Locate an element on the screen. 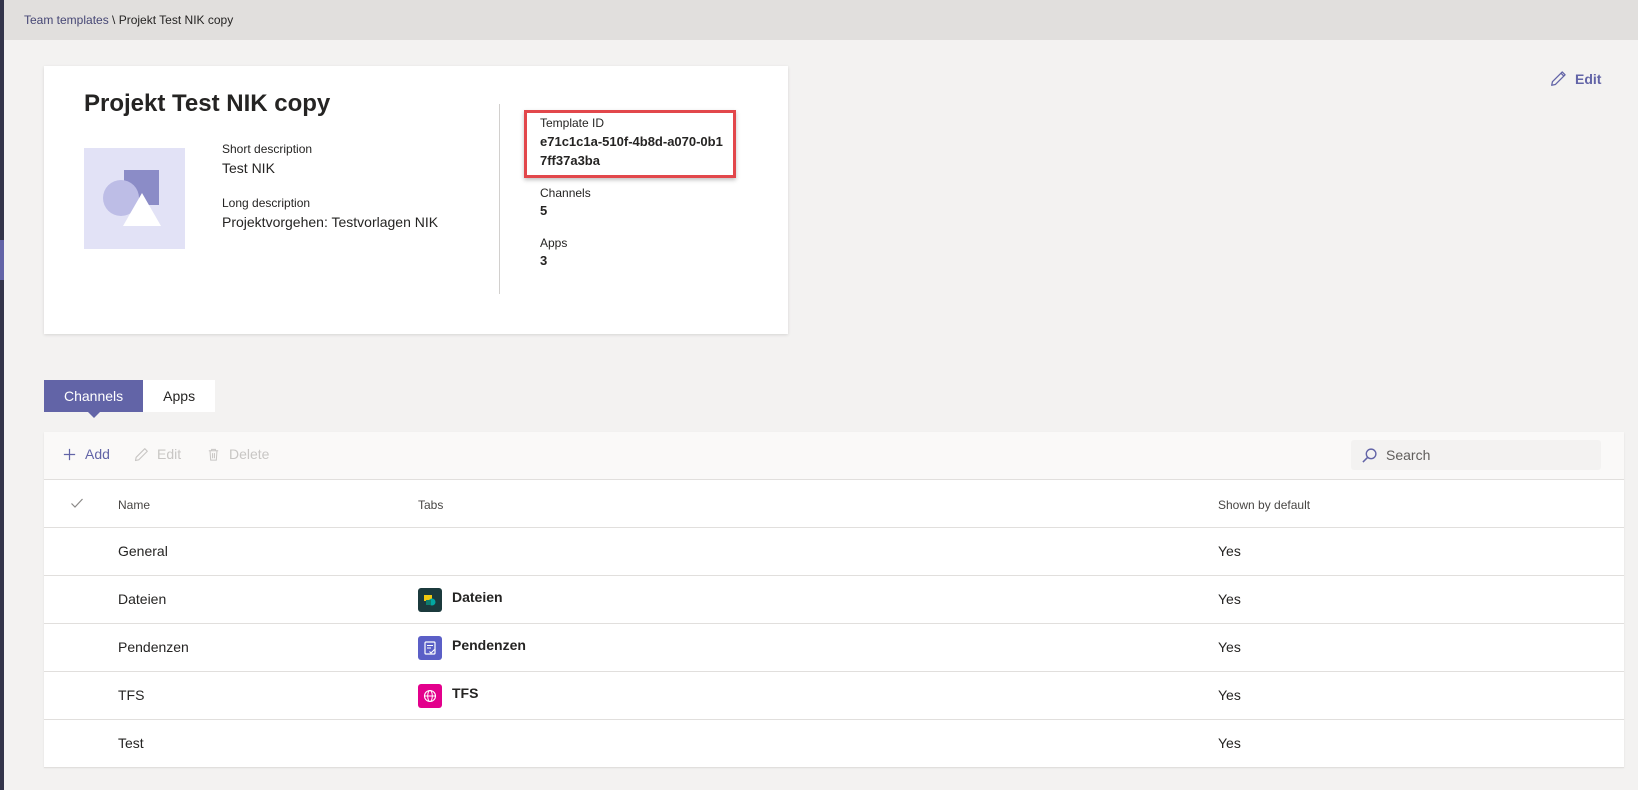 This screenshot has height=790, width=1638. breadcrumb-team-templates-link: Team templates is located at coordinates (66, 20).